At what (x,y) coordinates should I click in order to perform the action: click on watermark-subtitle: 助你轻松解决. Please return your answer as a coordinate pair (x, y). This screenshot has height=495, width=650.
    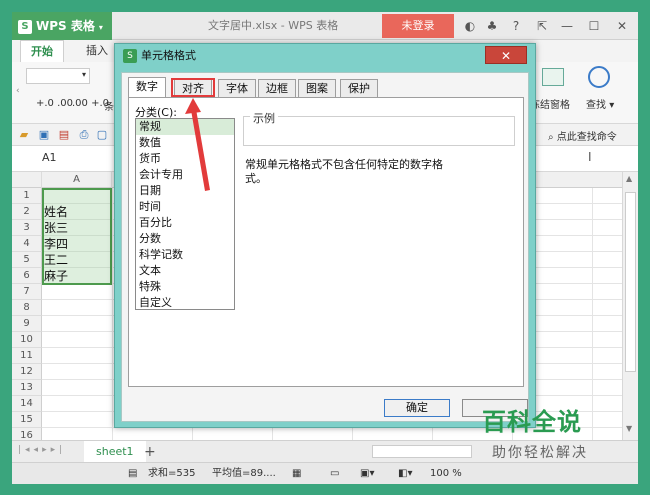
    Looking at the image, I should click on (540, 453).